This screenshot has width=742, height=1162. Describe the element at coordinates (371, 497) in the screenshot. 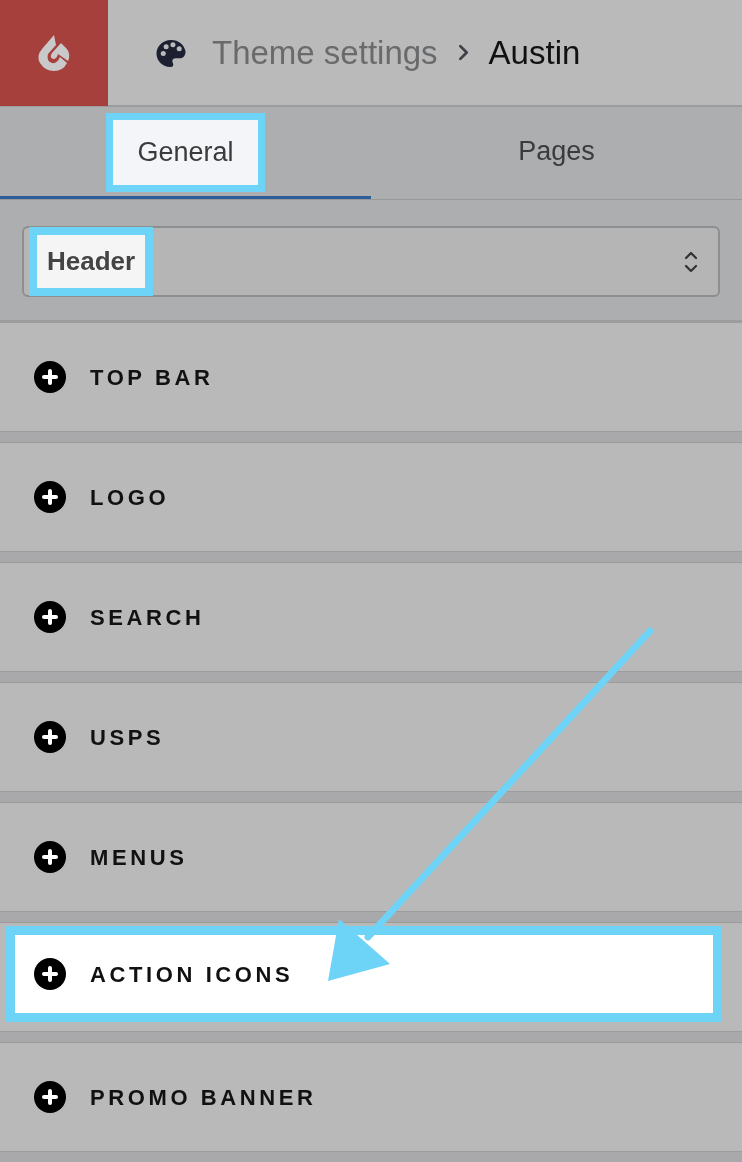

I see `accordion-header: LOGO` at that location.